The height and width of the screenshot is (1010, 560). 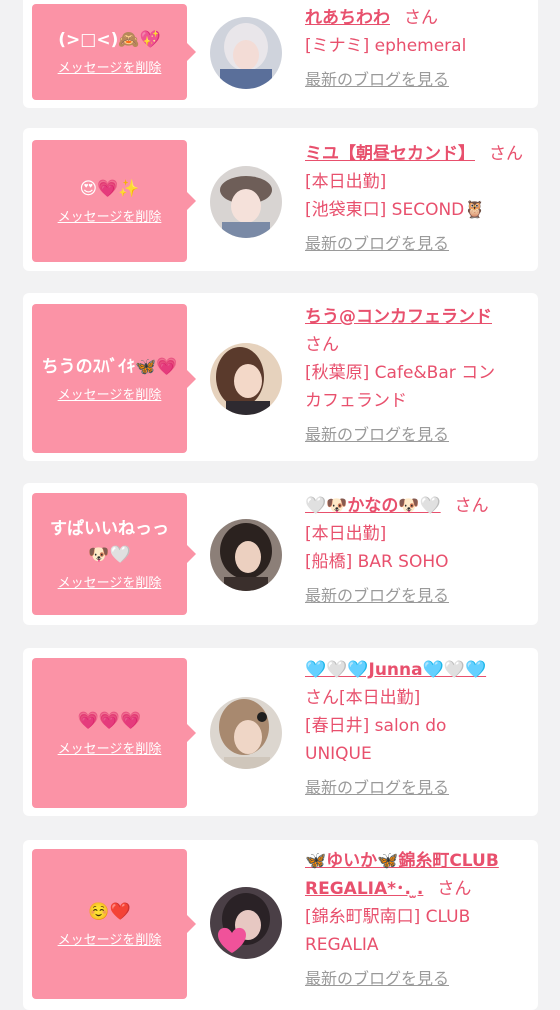 I want to click on message-text: ちうのｽﾊﾞｲｷ🦋💗, so click(x=109, y=366).